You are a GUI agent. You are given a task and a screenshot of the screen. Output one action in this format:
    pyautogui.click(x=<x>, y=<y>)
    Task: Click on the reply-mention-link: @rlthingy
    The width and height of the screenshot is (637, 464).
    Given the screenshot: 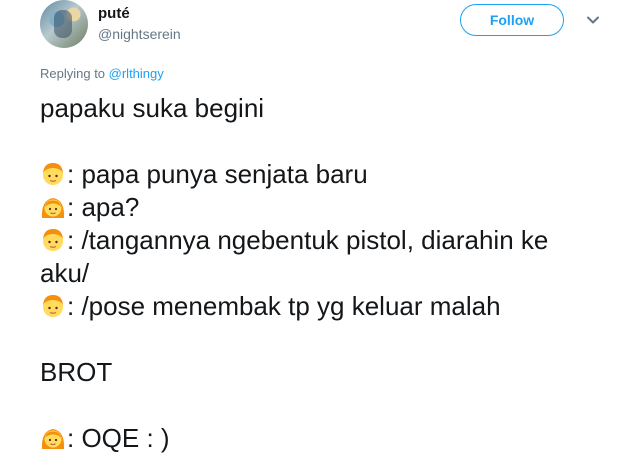 What is the action you would take?
    pyautogui.click(x=136, y=73)
    